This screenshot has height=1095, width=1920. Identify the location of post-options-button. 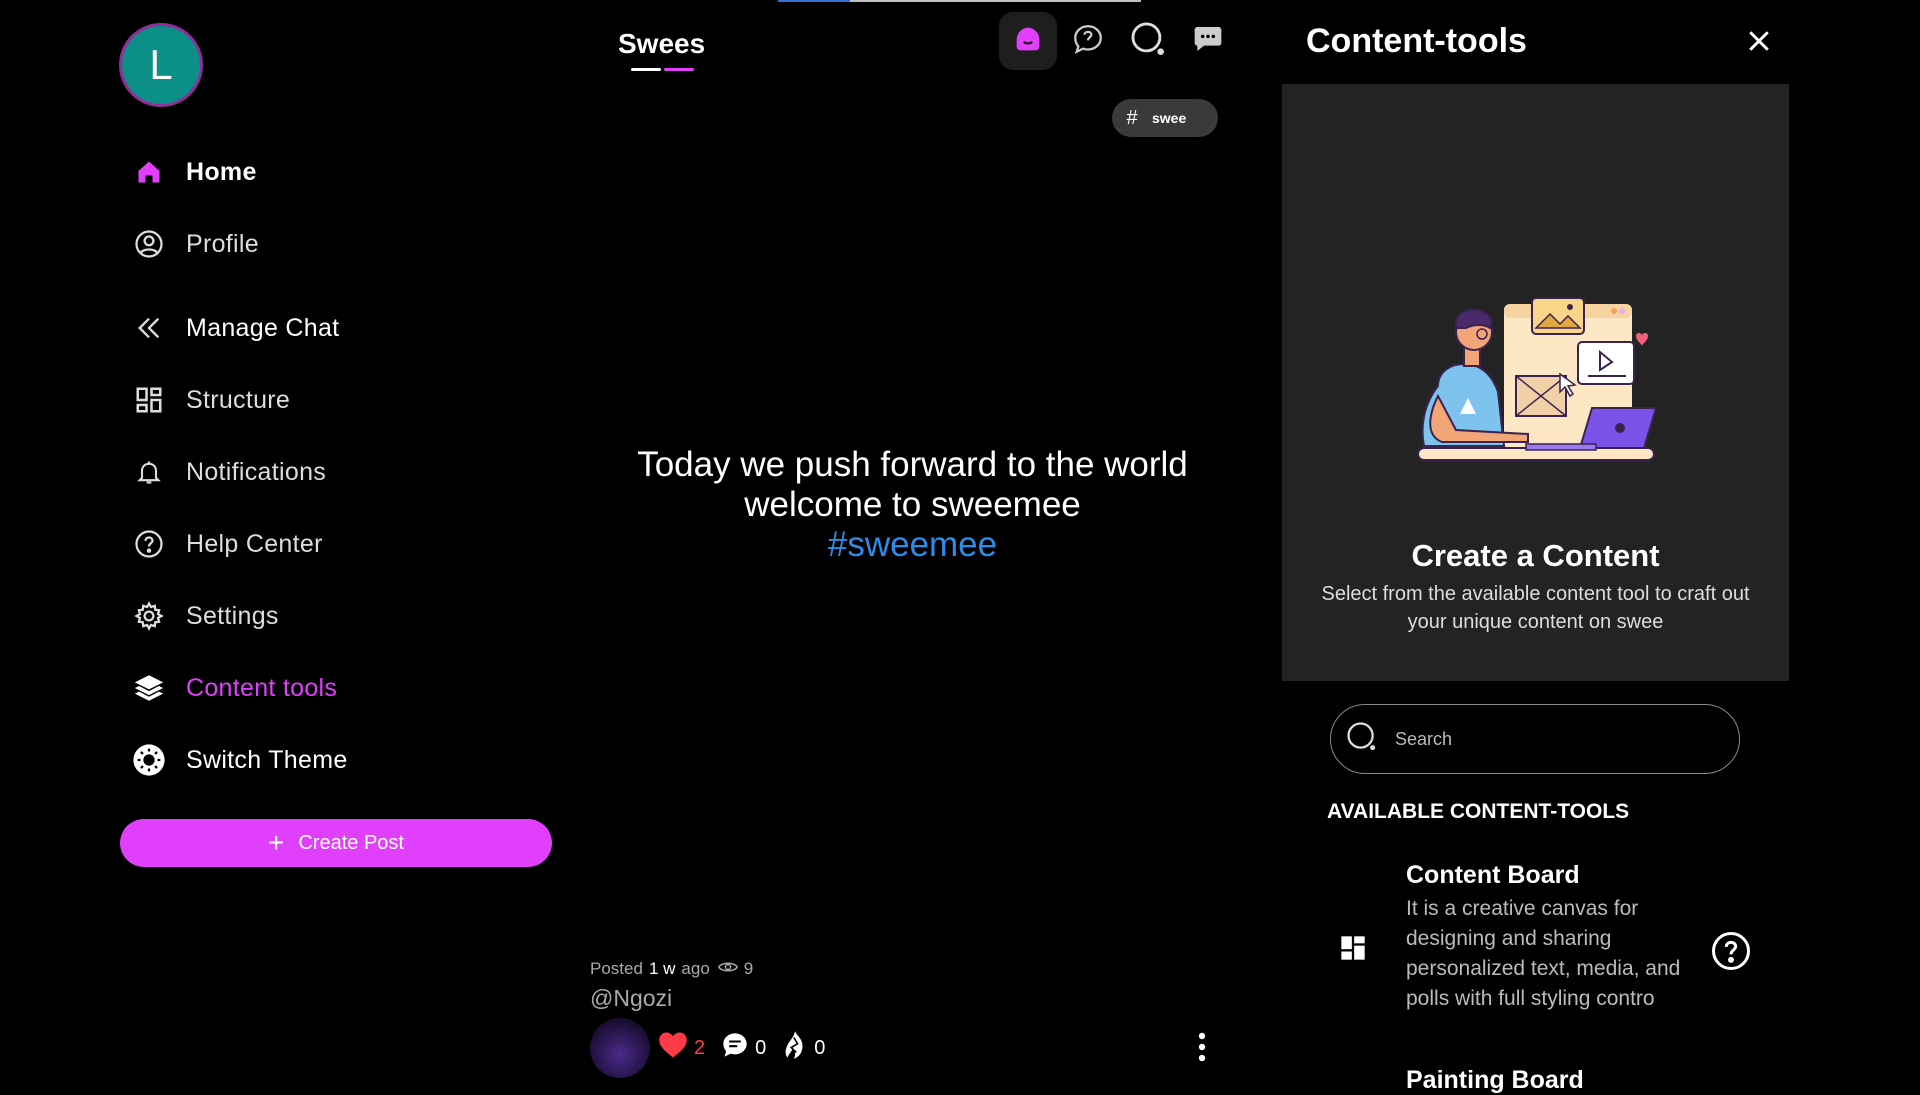
(1202, 1047).